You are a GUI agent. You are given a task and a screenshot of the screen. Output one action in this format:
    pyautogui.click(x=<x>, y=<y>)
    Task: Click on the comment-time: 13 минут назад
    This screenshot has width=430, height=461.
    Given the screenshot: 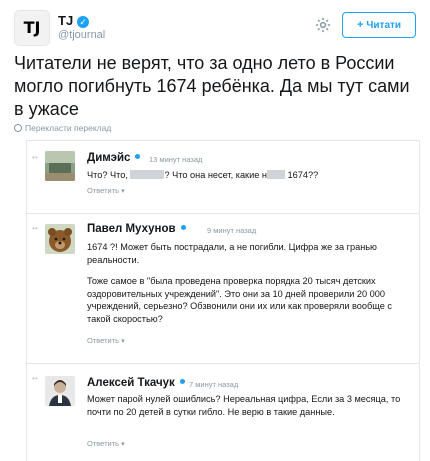 What is the action you would take?
    pyautogui.click(x=176, y=159)
    